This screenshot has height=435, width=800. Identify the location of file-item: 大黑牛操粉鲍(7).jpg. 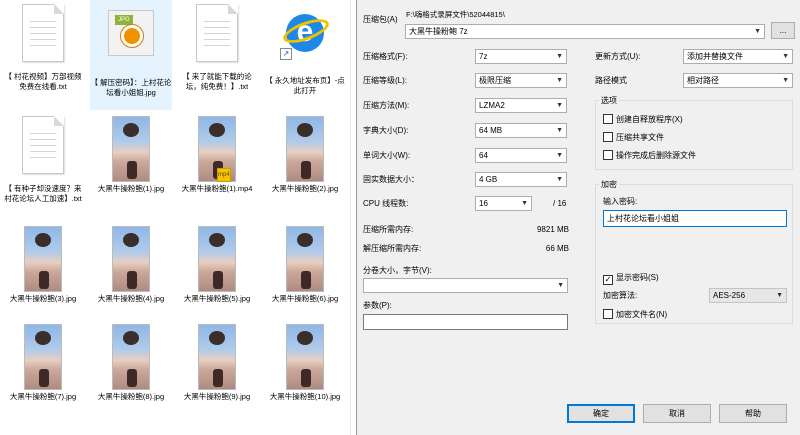
(43, 368).